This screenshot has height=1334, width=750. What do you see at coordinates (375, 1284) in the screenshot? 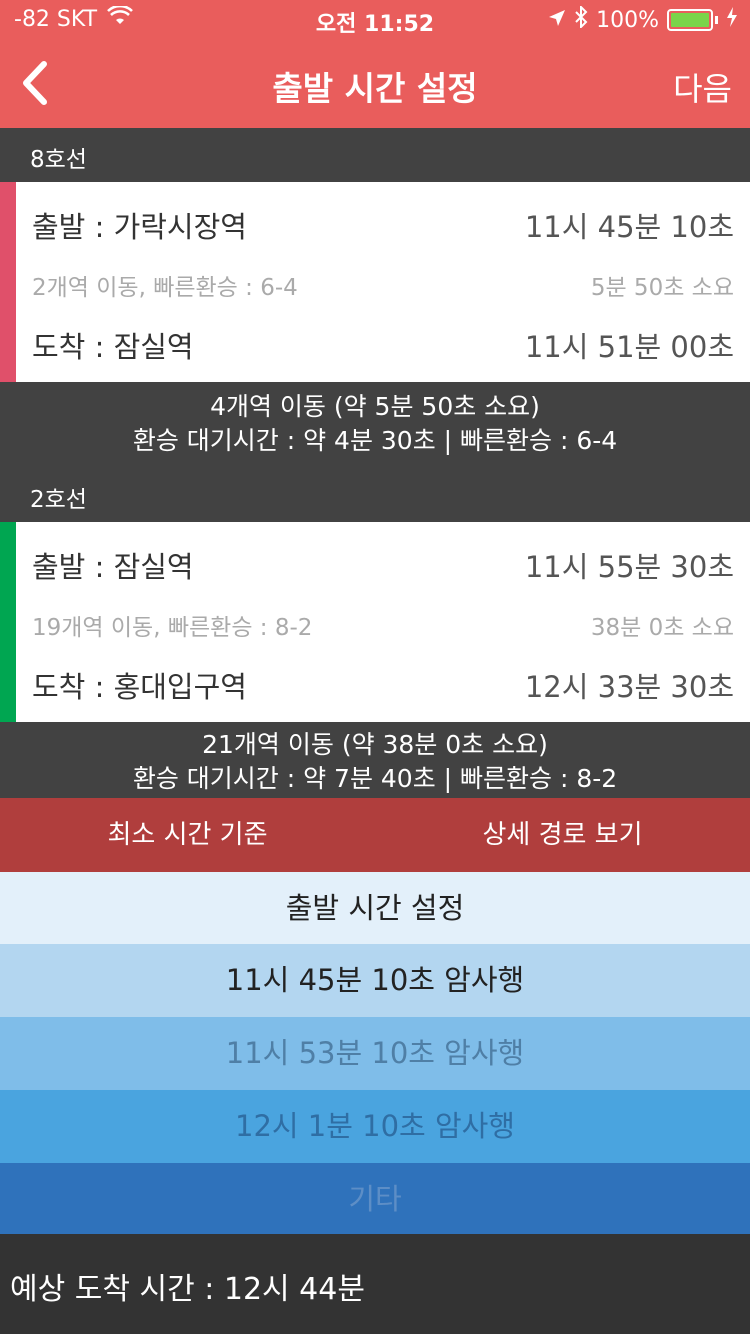
I see `eta-footer: 예상 도착 시간 : 12시 44분` at bounding box center [375, 1284].